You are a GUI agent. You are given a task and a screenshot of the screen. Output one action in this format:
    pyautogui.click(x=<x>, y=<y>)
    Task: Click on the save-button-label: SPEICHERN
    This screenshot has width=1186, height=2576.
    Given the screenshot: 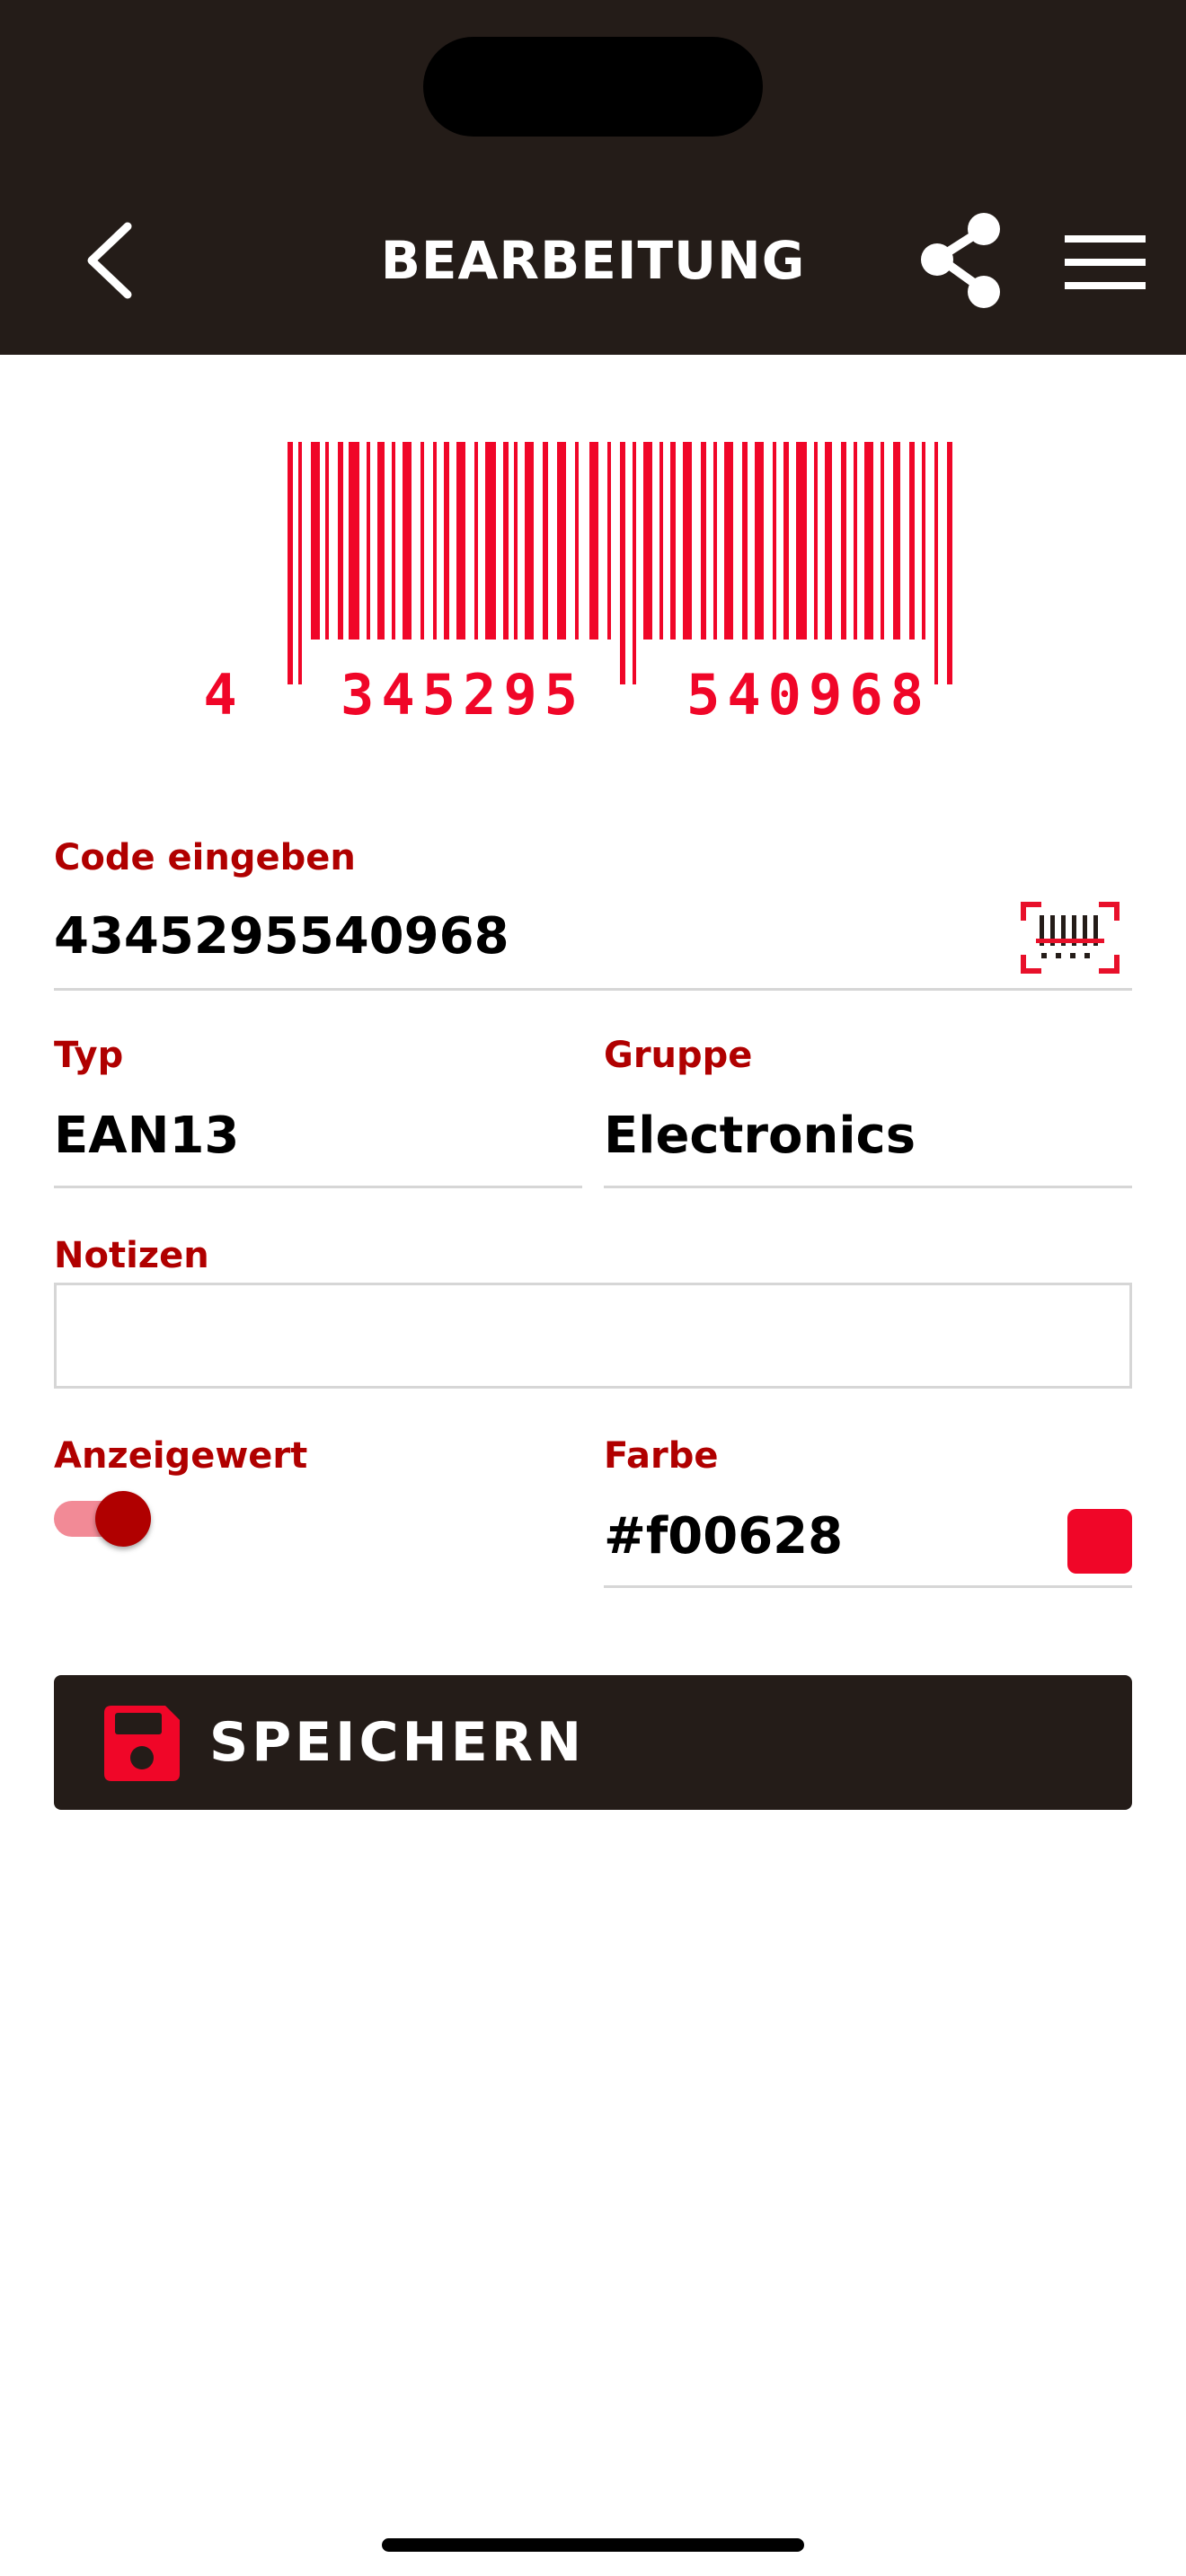 What is the action you would take?
    pyautogui.click(x=397, y=1742)
    